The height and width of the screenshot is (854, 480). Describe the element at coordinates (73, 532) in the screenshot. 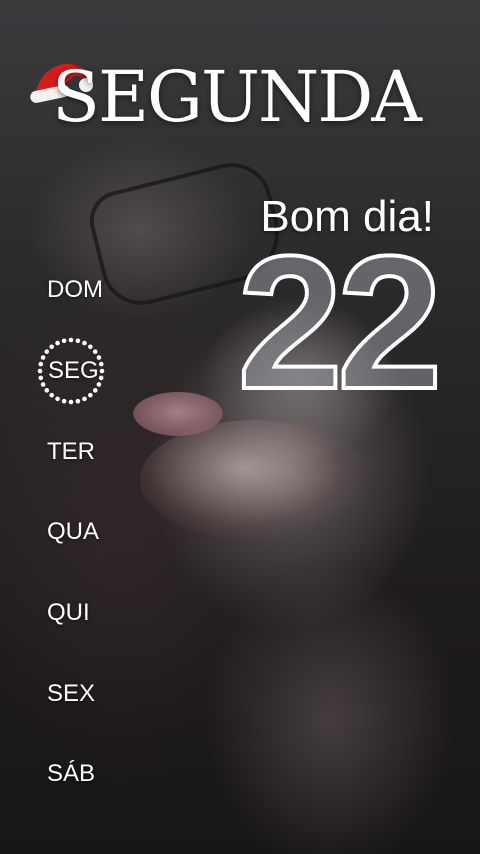

I see `weekday-label: QUA` at that location.